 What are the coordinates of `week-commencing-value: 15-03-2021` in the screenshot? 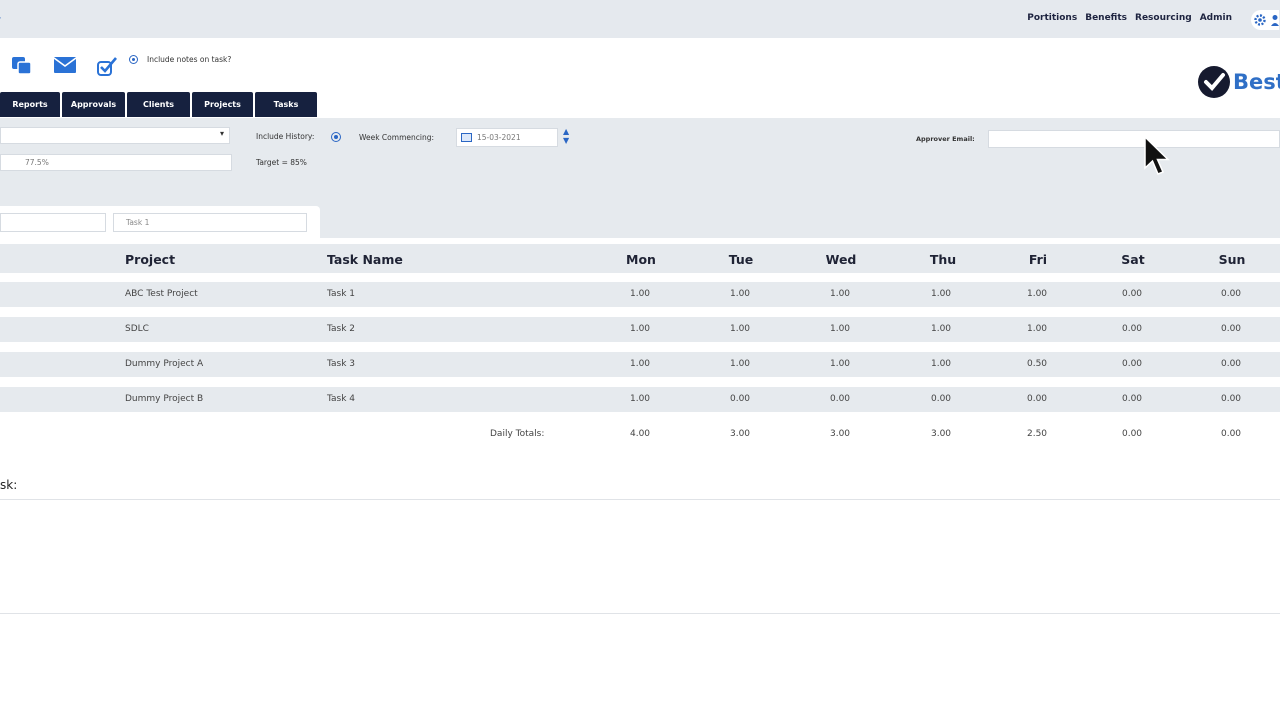 It's located at (499, 137).